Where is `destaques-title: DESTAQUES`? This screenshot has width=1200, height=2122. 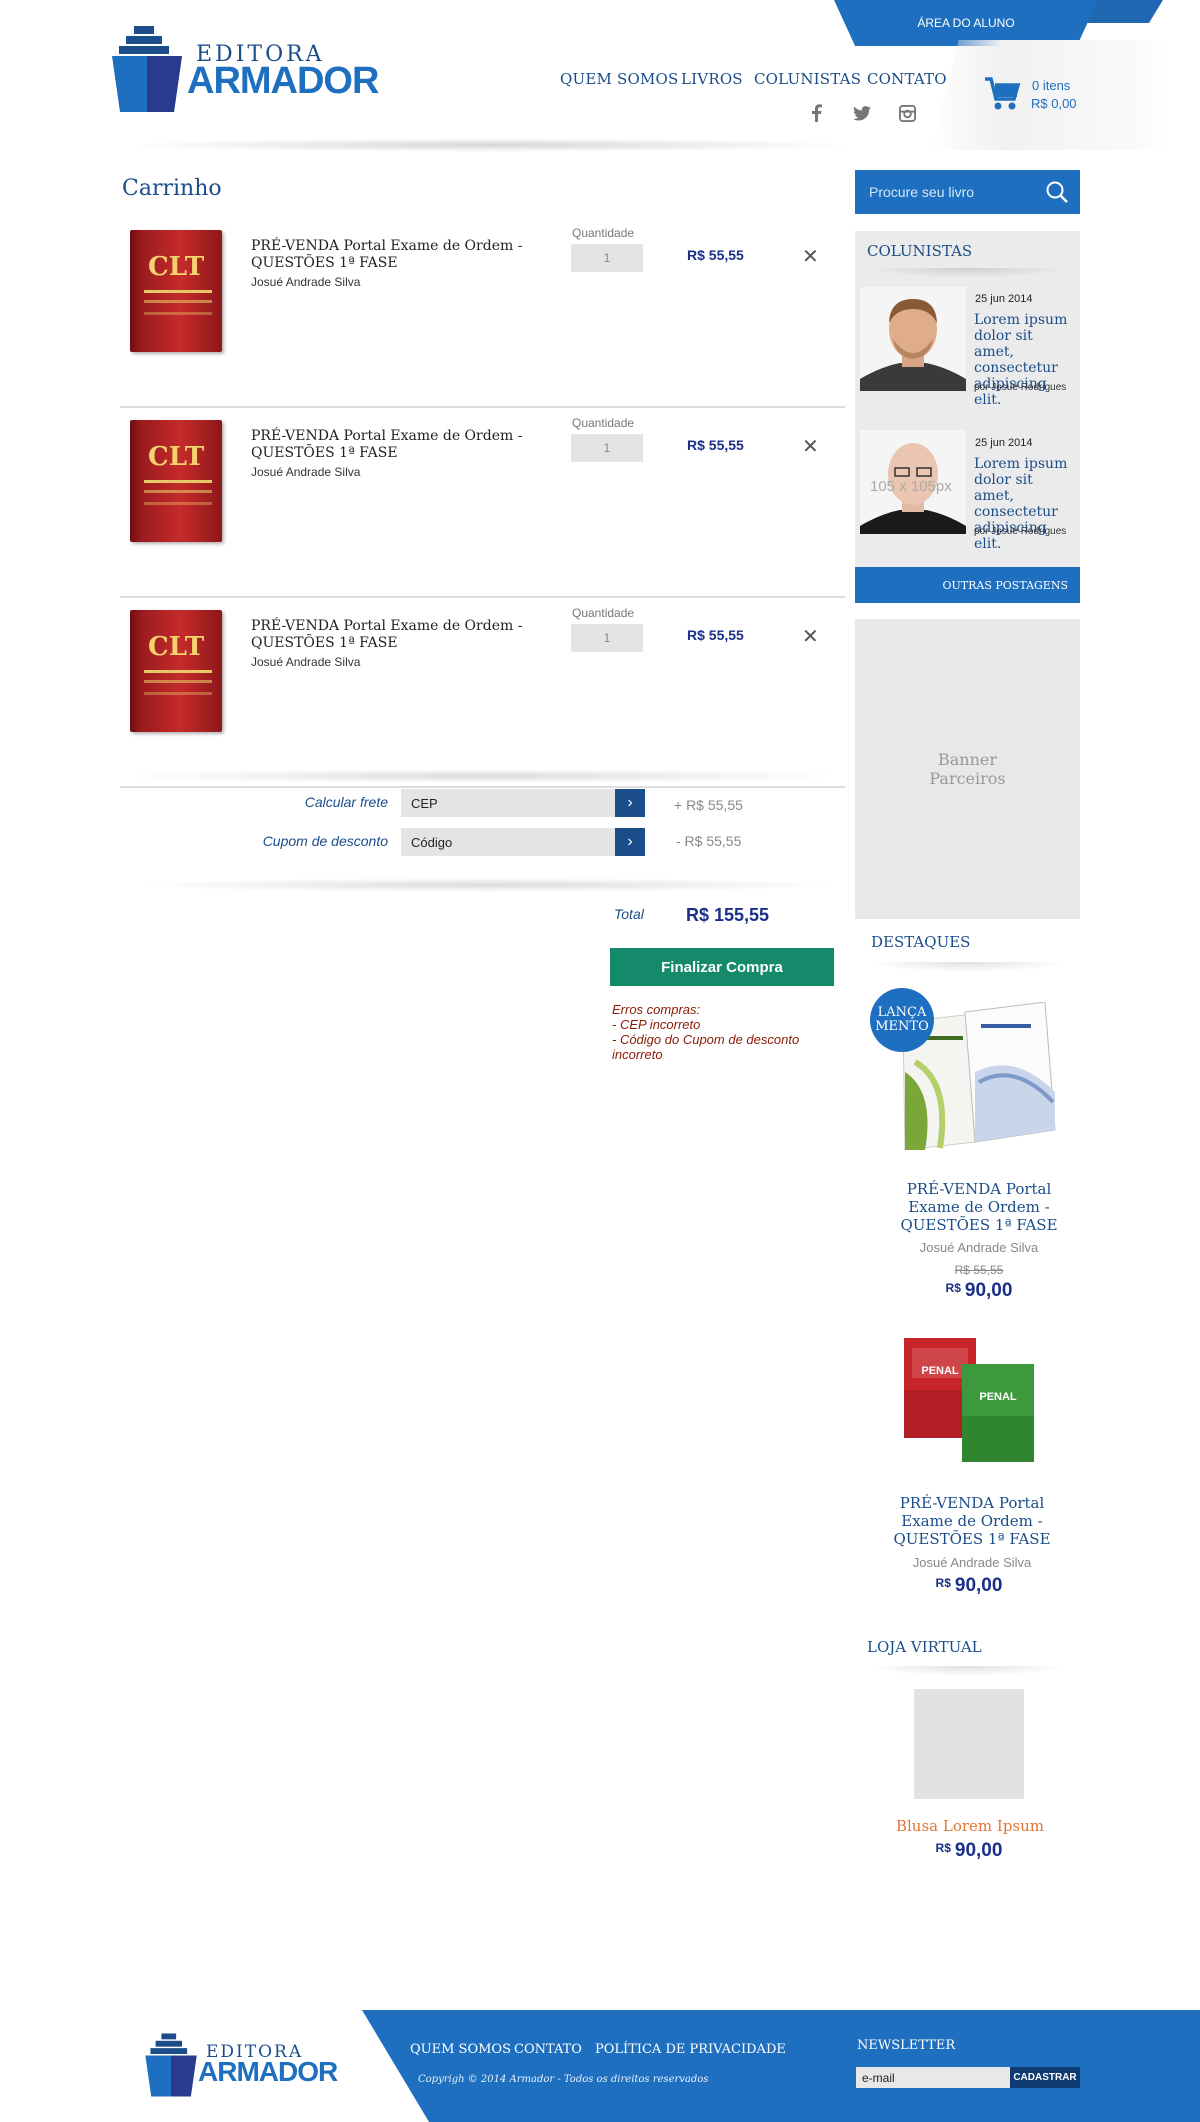
destaques-title: DESTAQUES is located at coordinates (921, 942).